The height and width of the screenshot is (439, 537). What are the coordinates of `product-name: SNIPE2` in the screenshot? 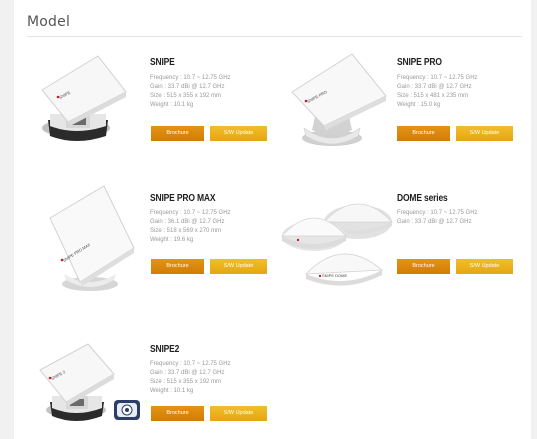 It's located at (165, 349).